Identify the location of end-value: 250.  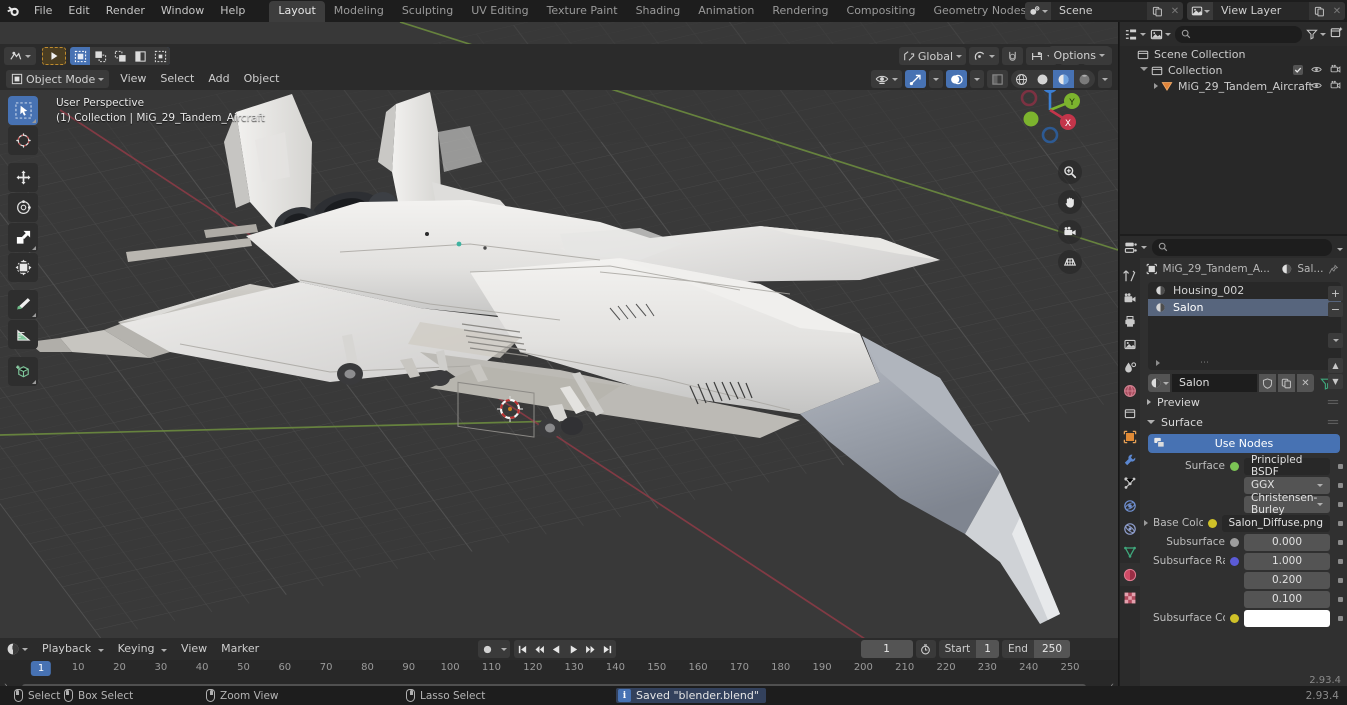
(1051, 649).